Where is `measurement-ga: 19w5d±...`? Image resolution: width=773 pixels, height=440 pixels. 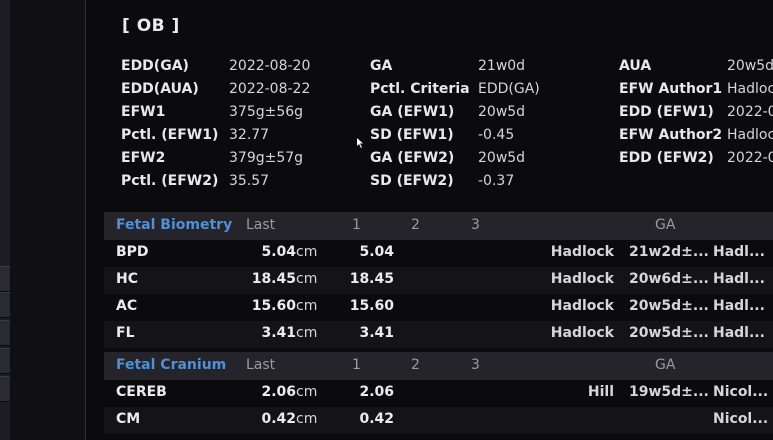 measurement-ga: 19w5d±... is located at coordinates (669, 392).